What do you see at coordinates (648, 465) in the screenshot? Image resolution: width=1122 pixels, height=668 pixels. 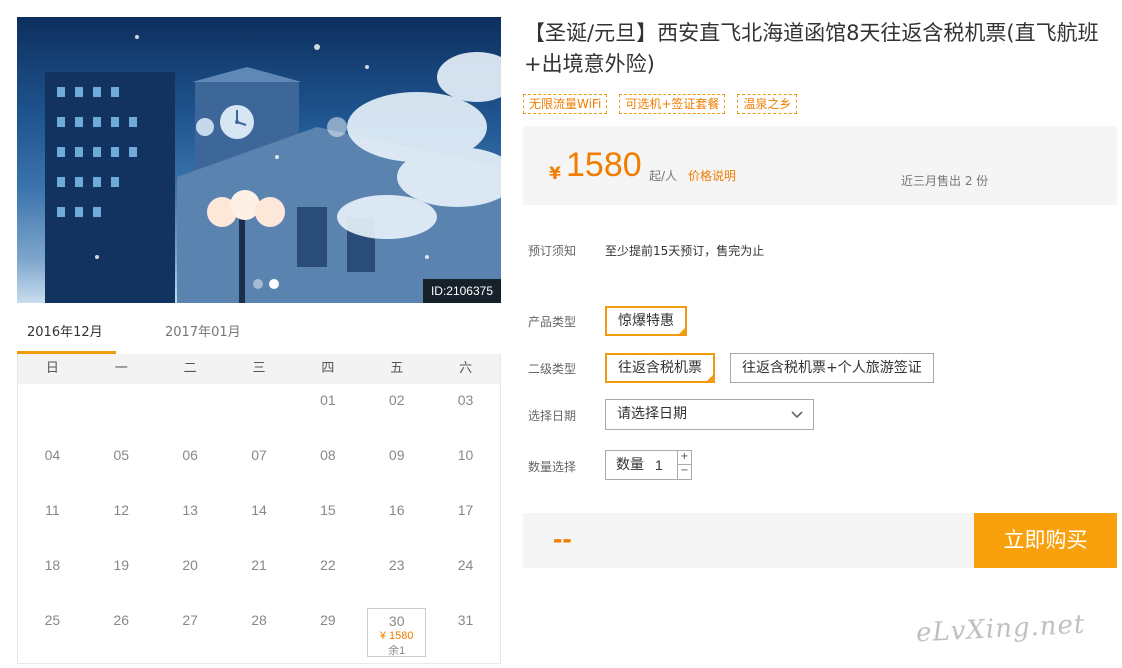 I see `quantity-stepper: 数量 1 + −` at bounding box center [648, 465].